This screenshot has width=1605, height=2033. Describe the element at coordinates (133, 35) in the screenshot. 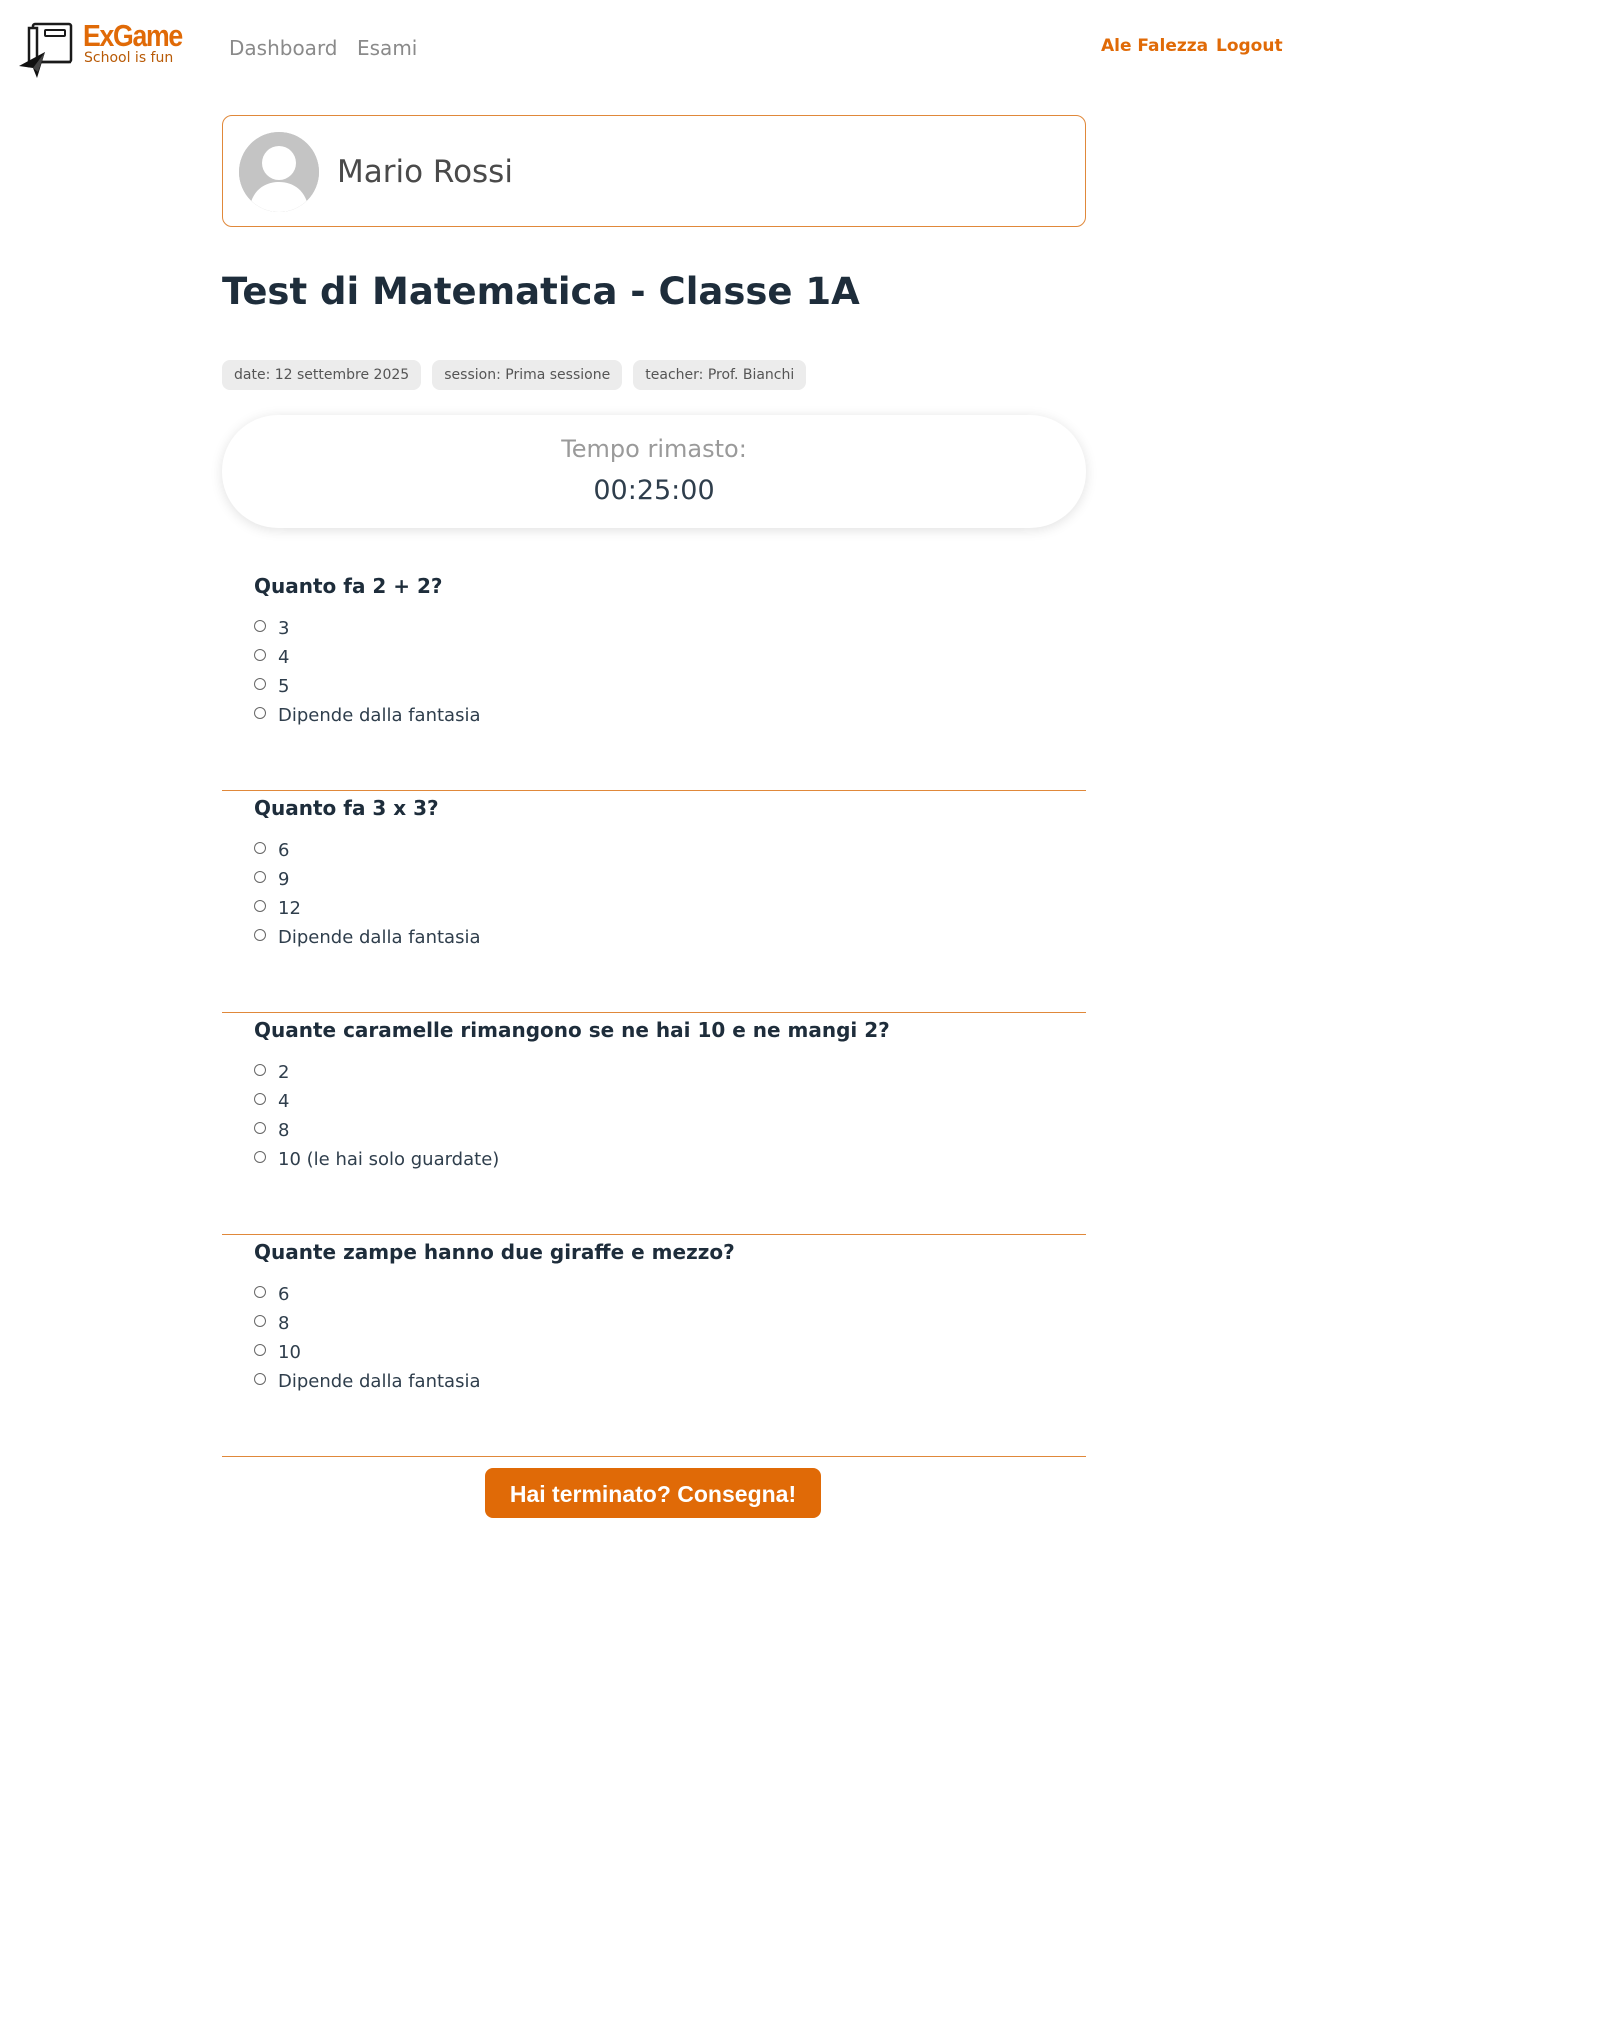

I see `logo-title: ExGame` at that location.